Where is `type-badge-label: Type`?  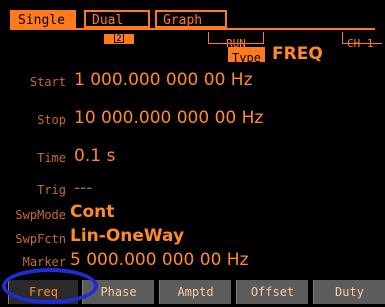 type-badge-label: Type is located at coordinates (246, 58).